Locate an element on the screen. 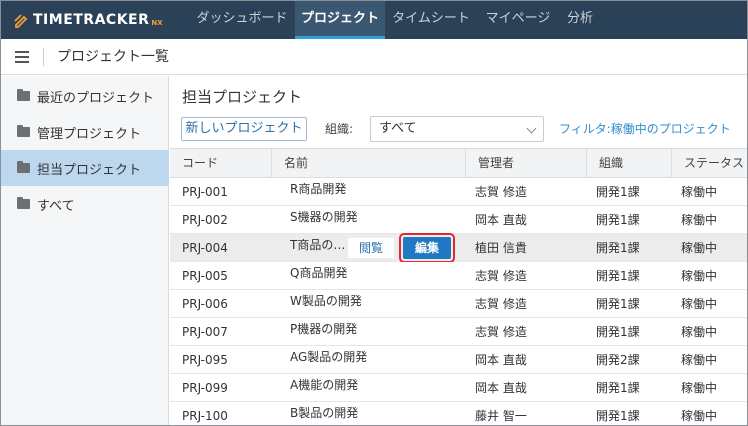  table-row: PRJ-100 B製品の開発 藤井 智一 開発1課 稼働中 is located at coordinates (458, 412).